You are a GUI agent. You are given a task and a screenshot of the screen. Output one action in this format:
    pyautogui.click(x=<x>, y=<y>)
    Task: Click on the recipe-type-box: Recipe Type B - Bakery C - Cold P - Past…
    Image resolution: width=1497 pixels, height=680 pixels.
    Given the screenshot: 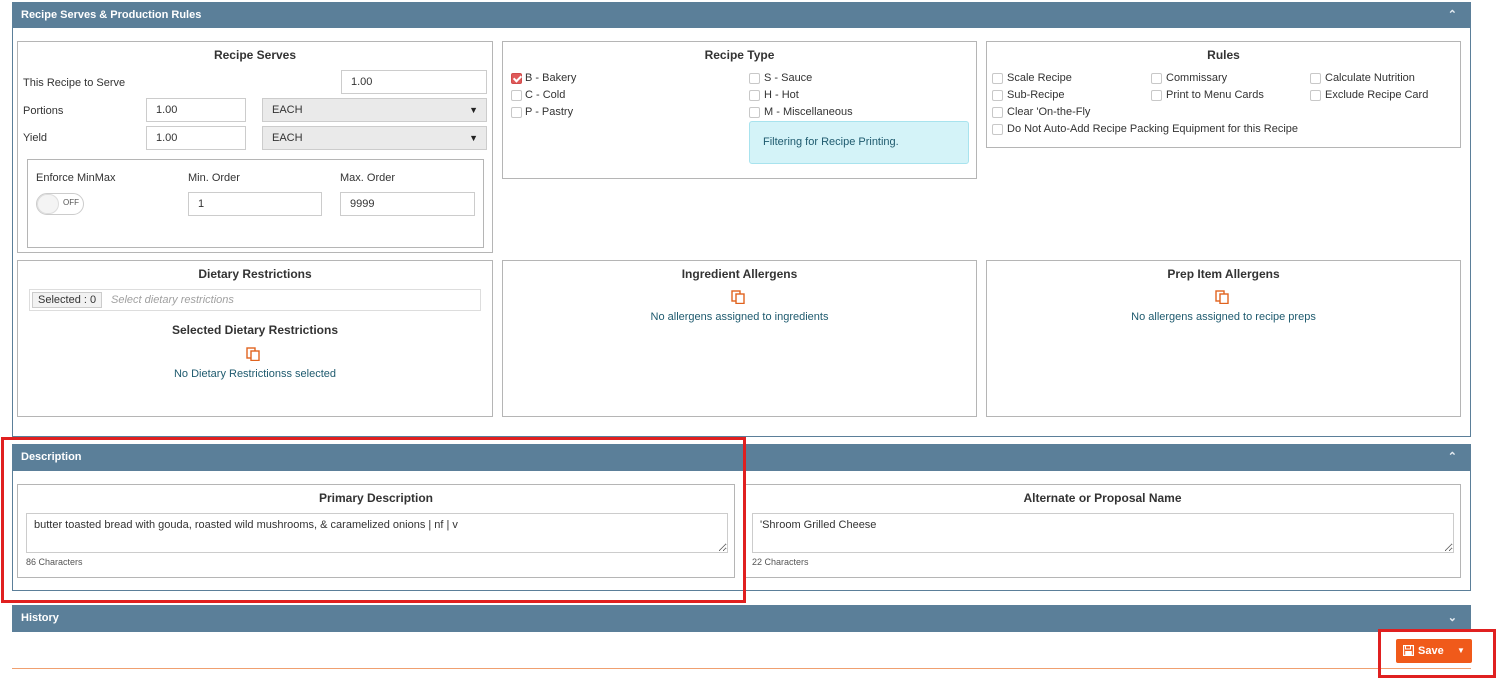 What is the action you would take?
    pyautogui.click(x=739, y=110)
    